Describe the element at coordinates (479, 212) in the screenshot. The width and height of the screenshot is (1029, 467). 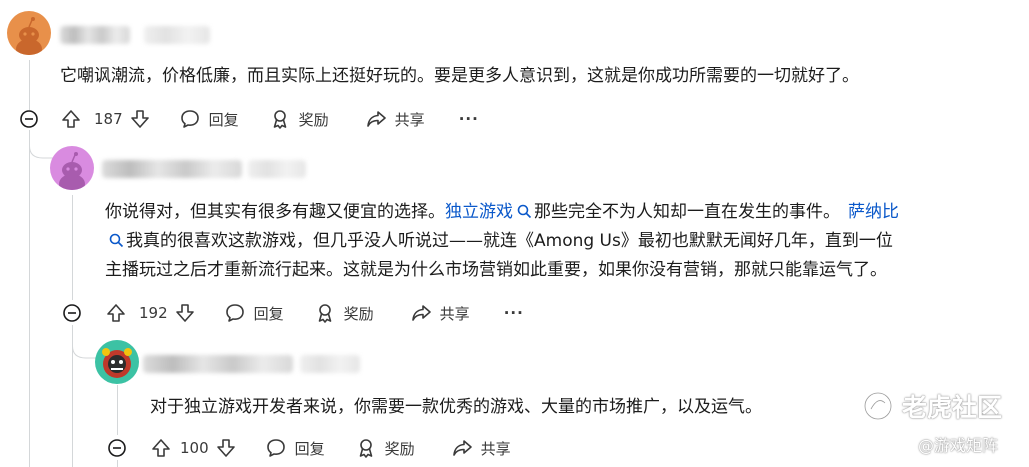
I see `link-label: 独立游戏` at that location.